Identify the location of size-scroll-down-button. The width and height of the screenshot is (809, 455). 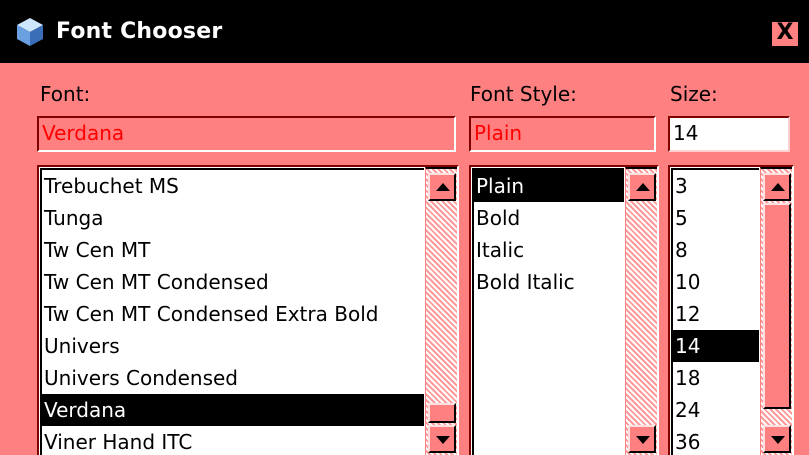
(777, 439).